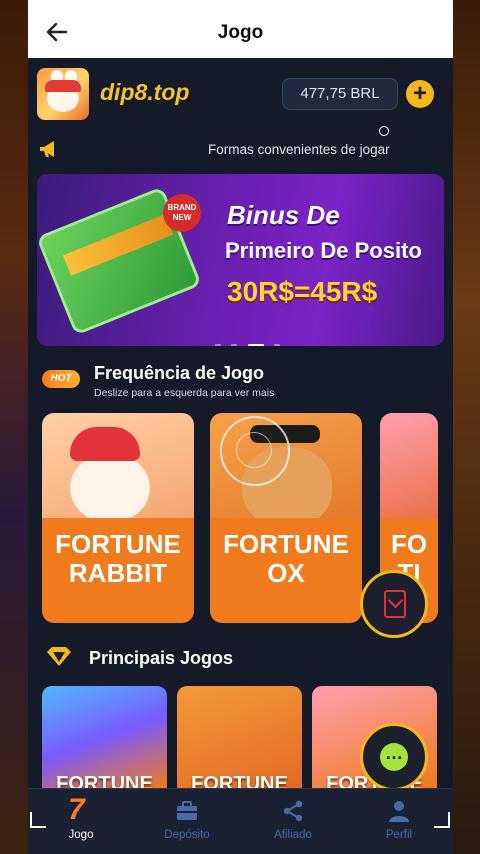 The height and width of the screenshot is (854, 480). Describe the element at coordinates (283, 215) in the screenshot. I see `banner-line-1: Binus De` at that location.